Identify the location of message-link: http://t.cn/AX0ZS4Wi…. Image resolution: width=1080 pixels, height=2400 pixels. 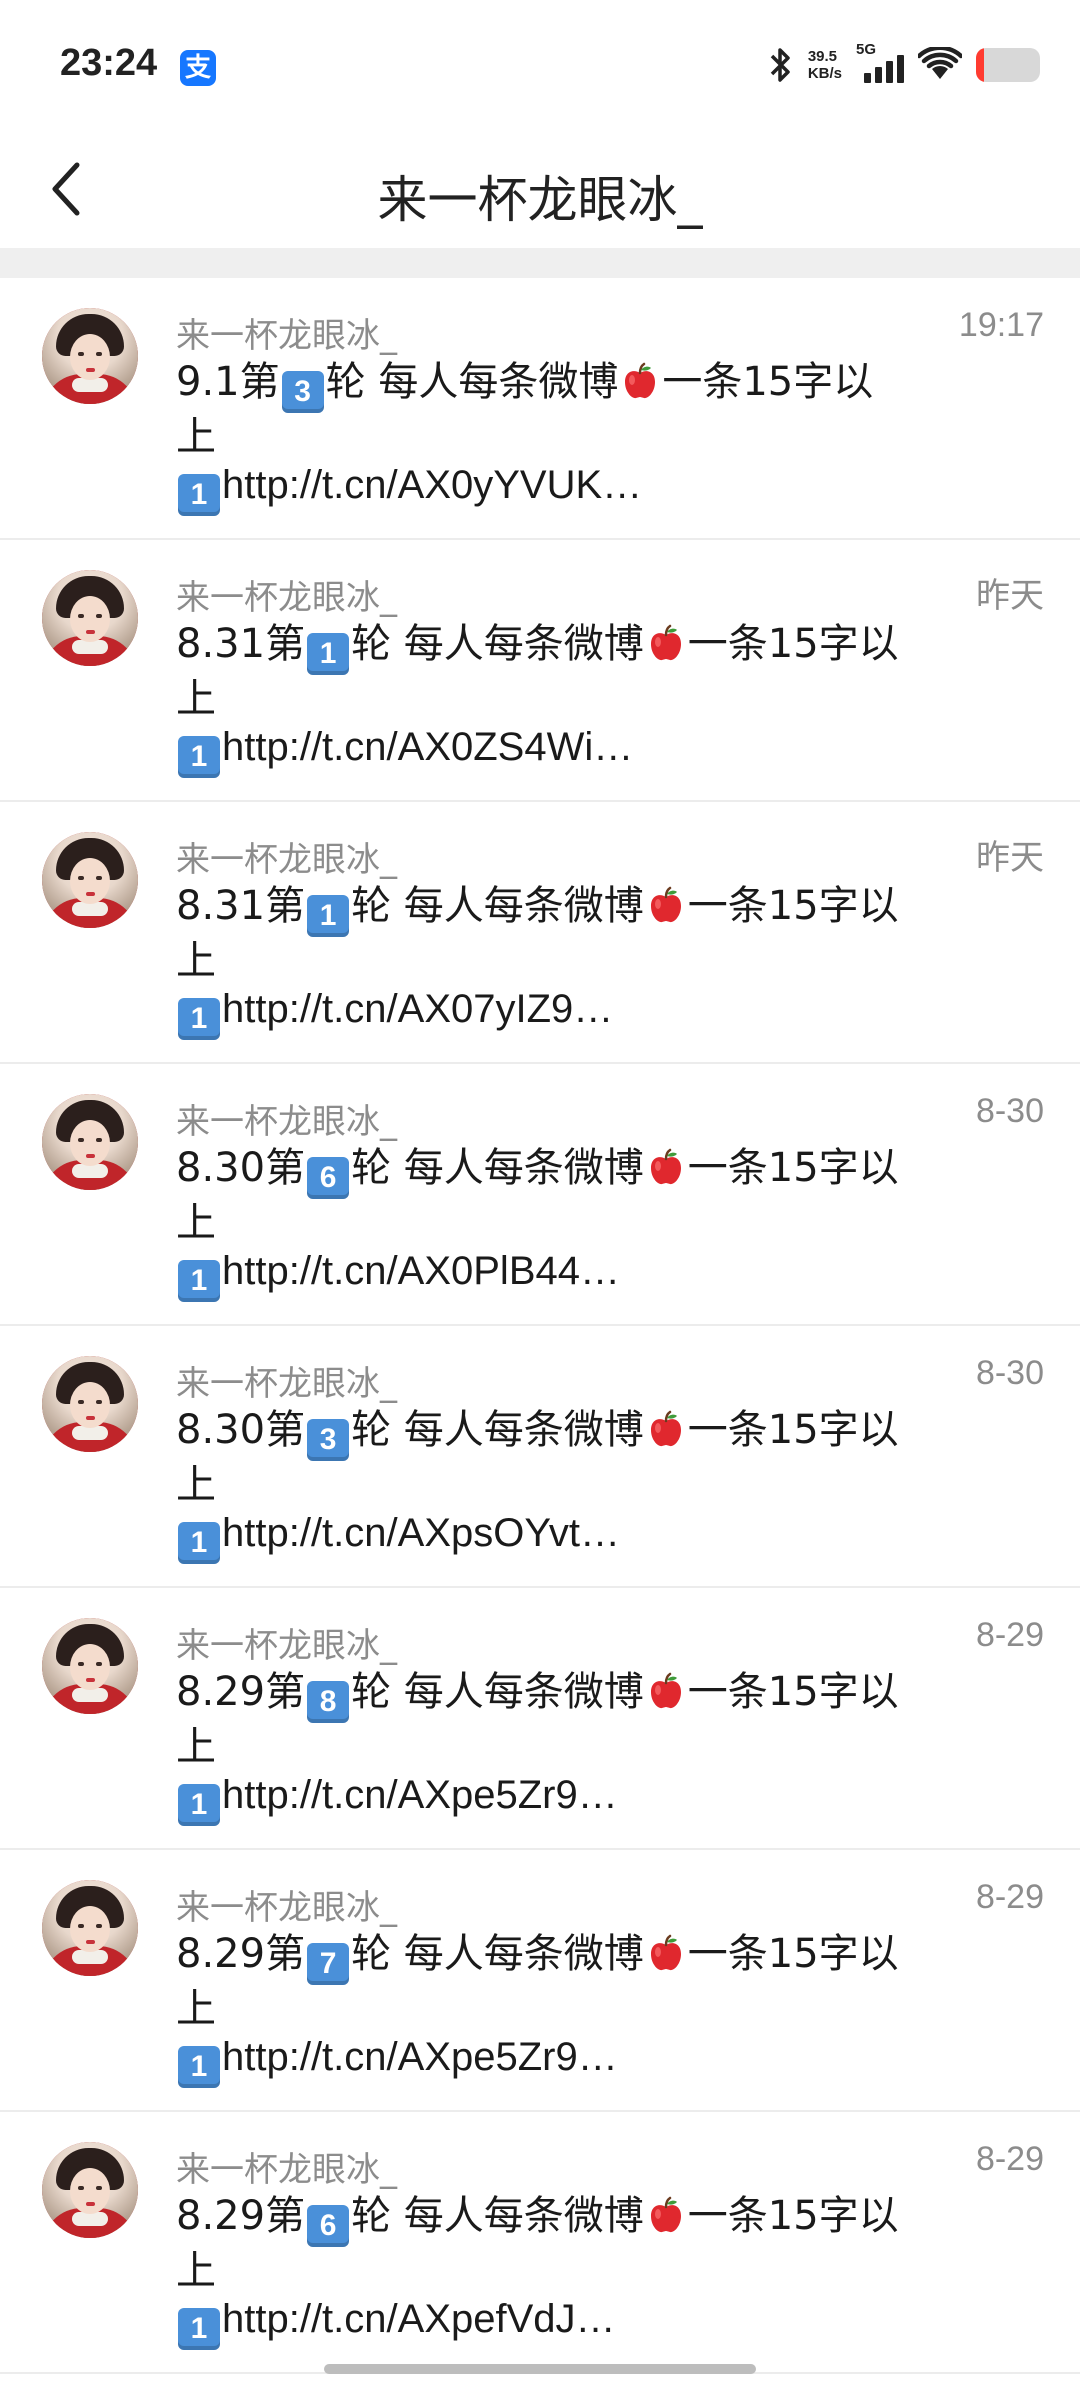
(428, 747).